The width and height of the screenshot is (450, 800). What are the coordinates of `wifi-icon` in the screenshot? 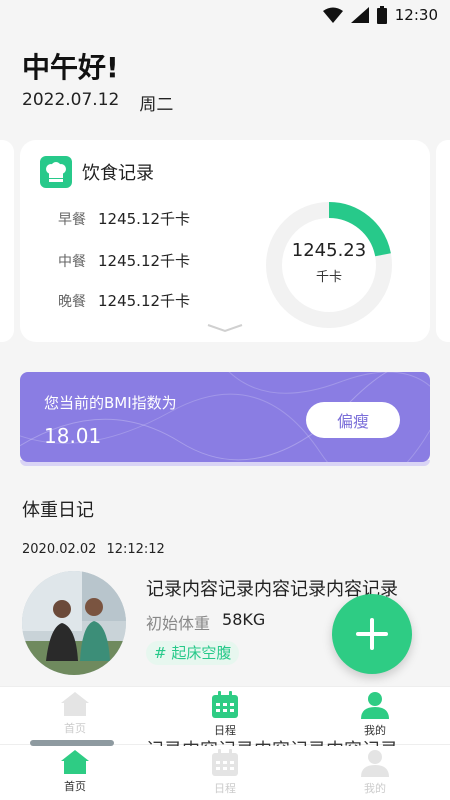 It's located at (332, 15).